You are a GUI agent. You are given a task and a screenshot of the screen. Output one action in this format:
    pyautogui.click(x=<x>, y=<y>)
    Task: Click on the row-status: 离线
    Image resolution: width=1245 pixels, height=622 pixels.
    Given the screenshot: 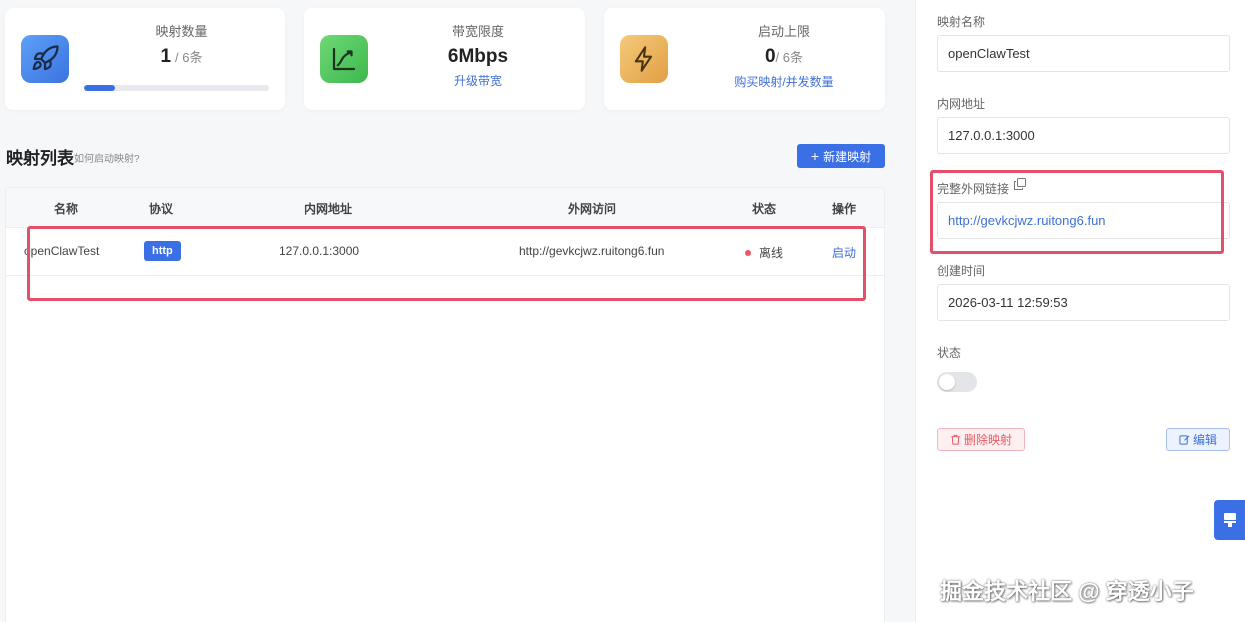 What is the action you would take?
    pyautogui.click(x=764, y=252)
    